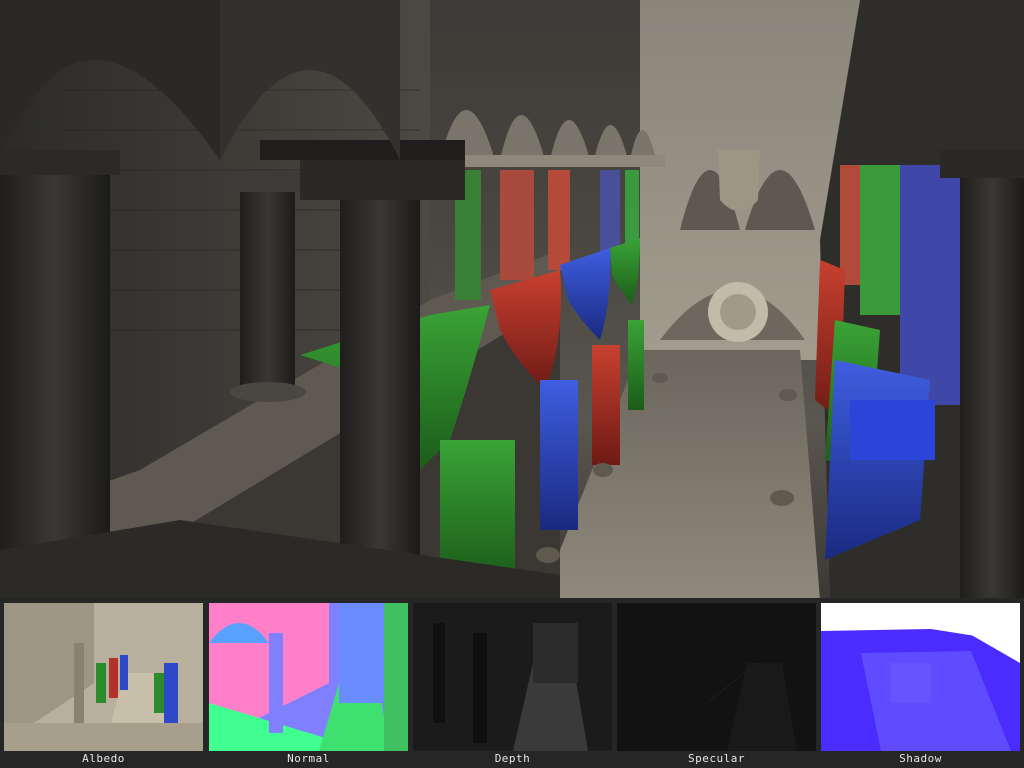 This screenshot has height=768, width=1024. What do you see at coordinates (716, 758) in the screenshot?
I see `gbuffer-specular-label: Specular` at bounding box center [716, 758].